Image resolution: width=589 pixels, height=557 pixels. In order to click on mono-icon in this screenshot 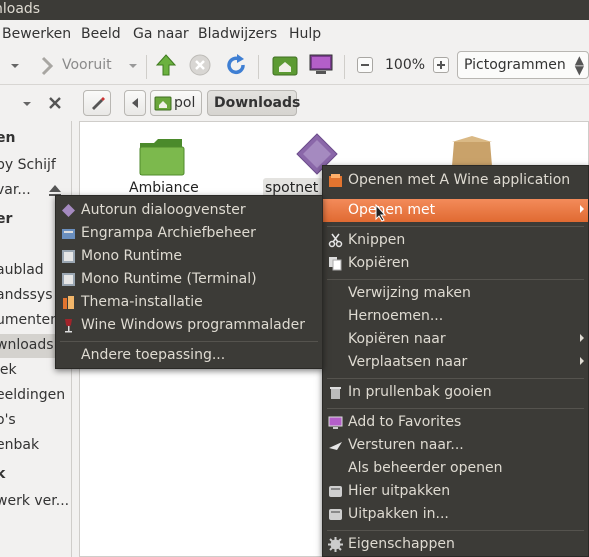, I will do `click(68, 256)`.